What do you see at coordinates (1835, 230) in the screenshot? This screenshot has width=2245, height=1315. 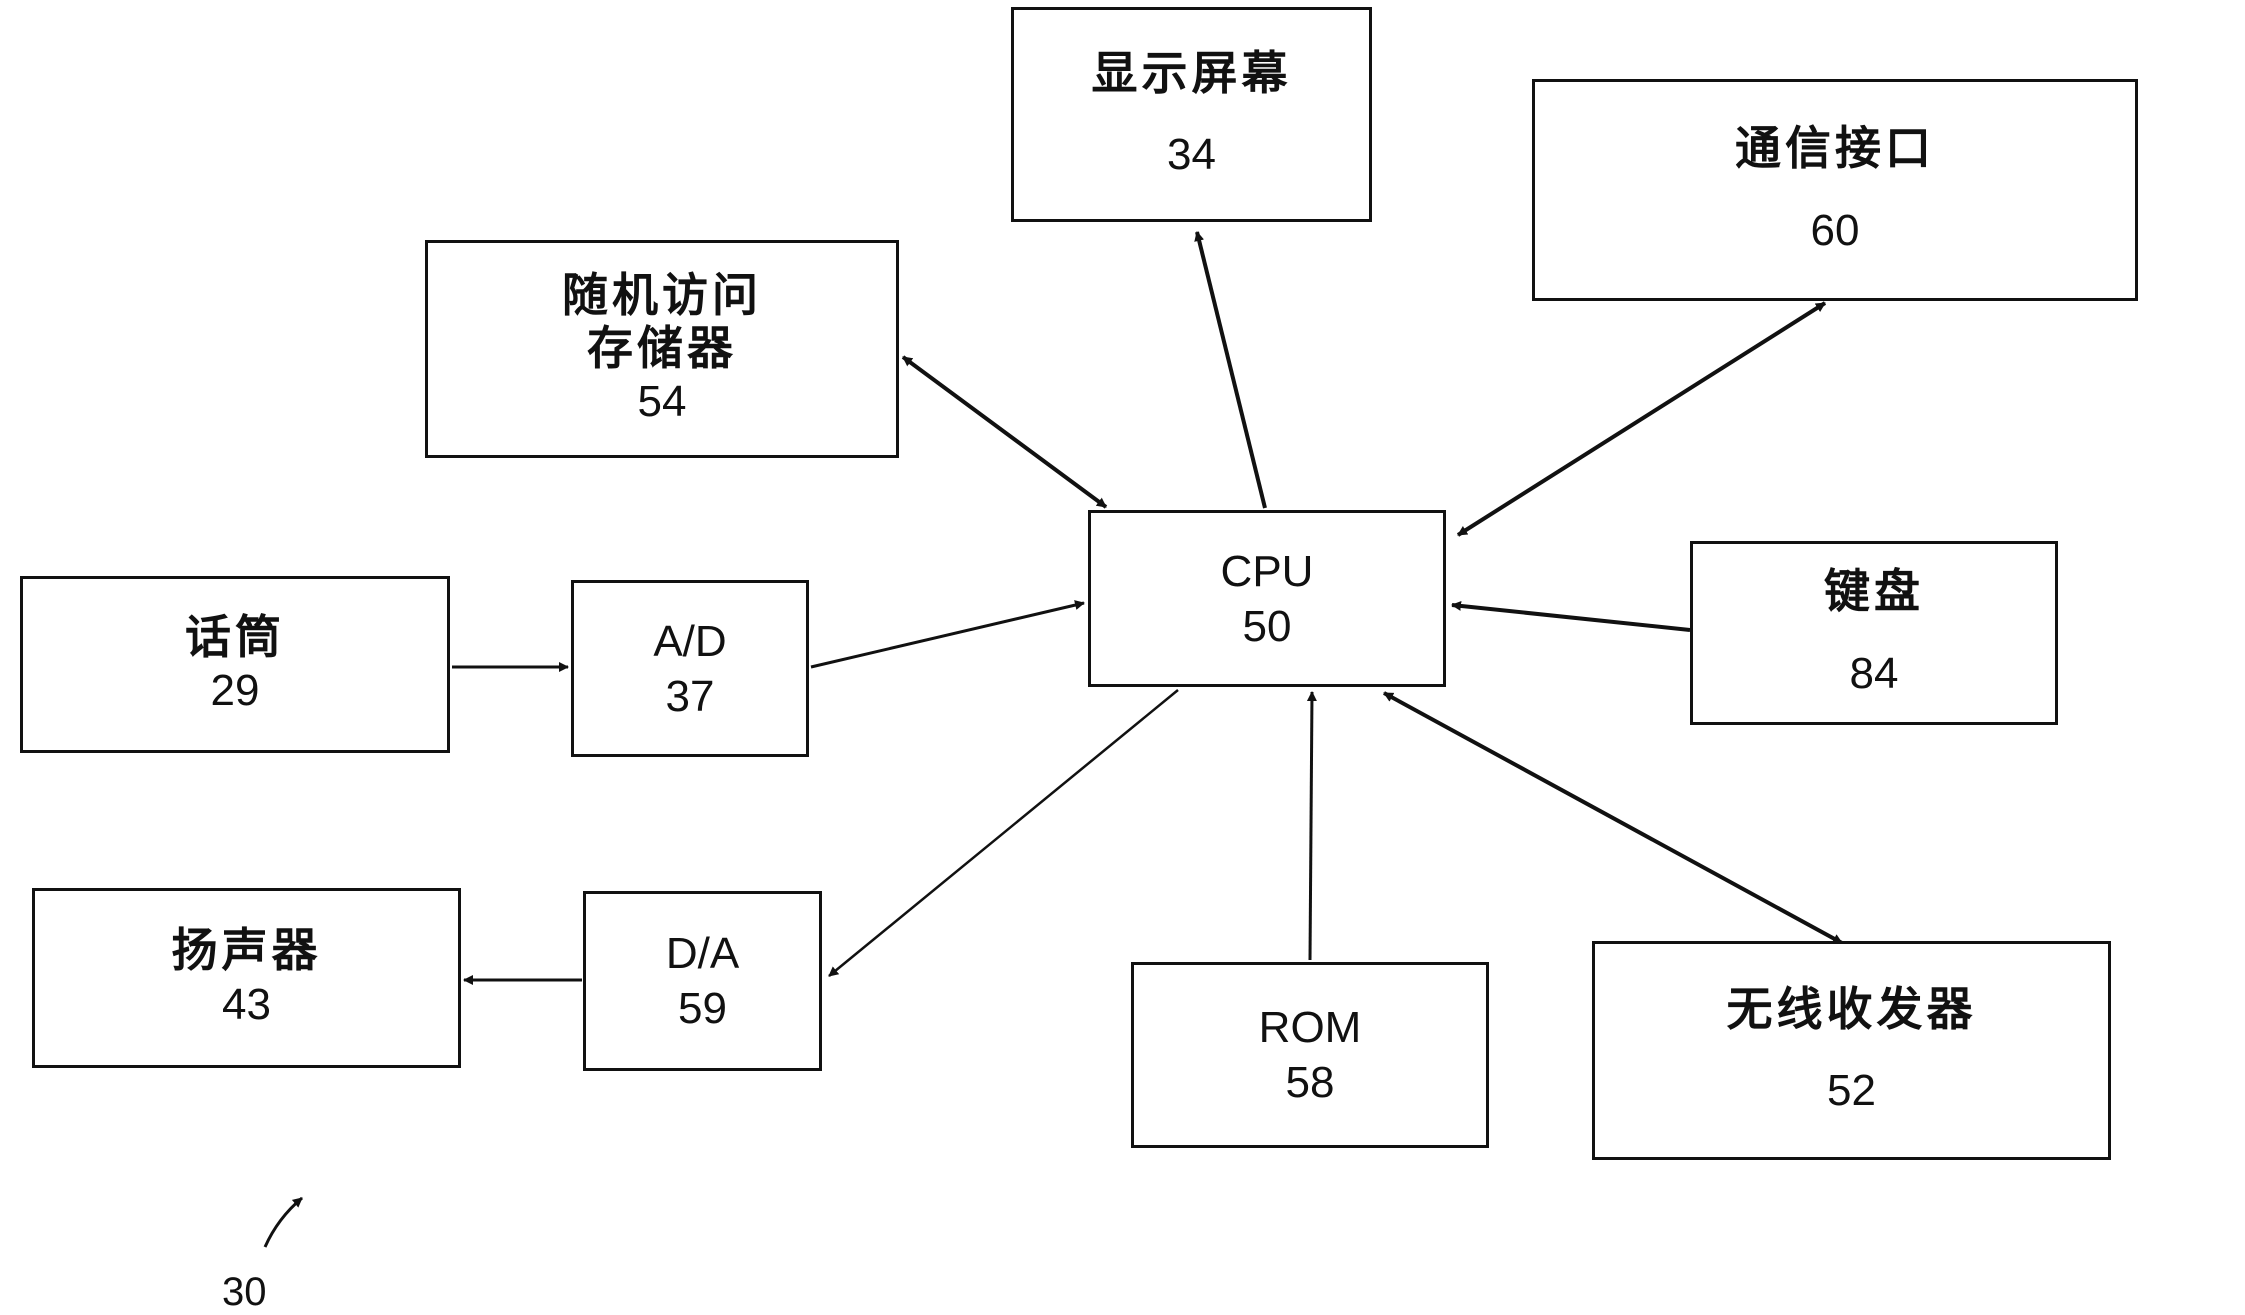 I see `comm-interface-number: 60` at bounding box center [1835, 230].